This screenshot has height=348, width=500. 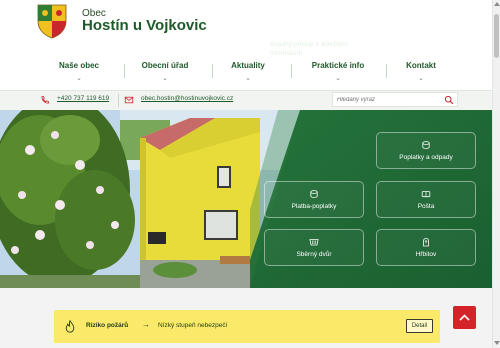 I want to click on search-box, so click(x=395, y=99).